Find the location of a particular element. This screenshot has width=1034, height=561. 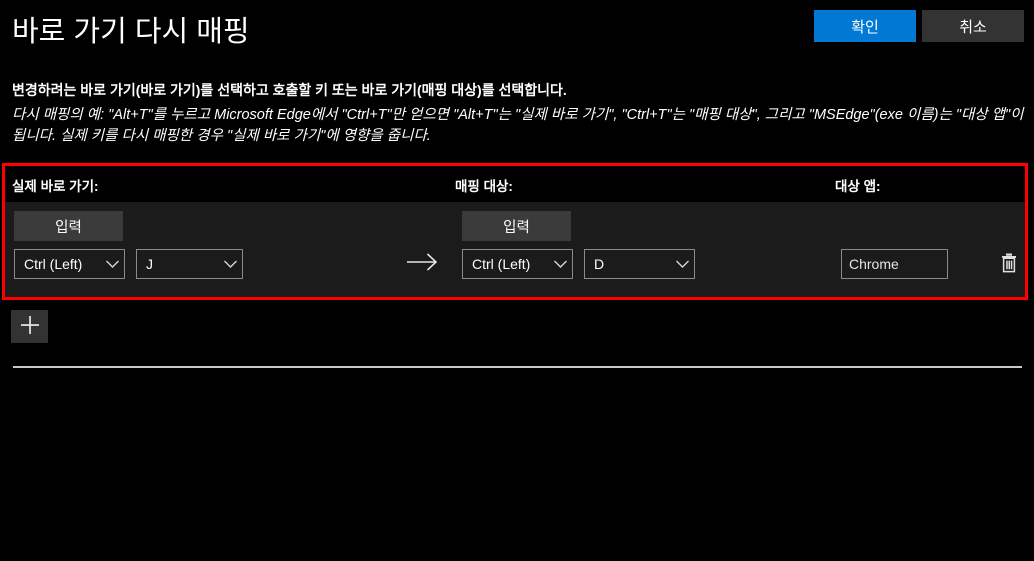

remap-column-headers: 실제 바로 가기: 매핑 대상: 대상 앱: is located at coordinates (515, 184).